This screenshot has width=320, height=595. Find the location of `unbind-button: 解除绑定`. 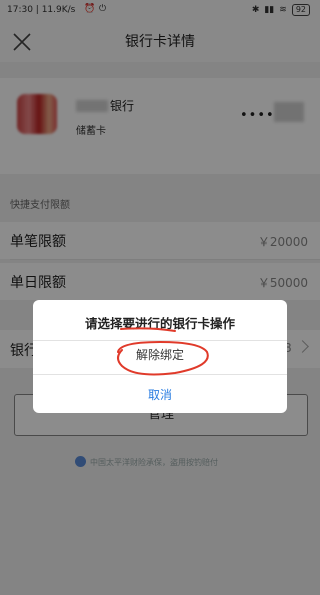

unbind-button: 解除绑定 is located at coordinates (160, 354).